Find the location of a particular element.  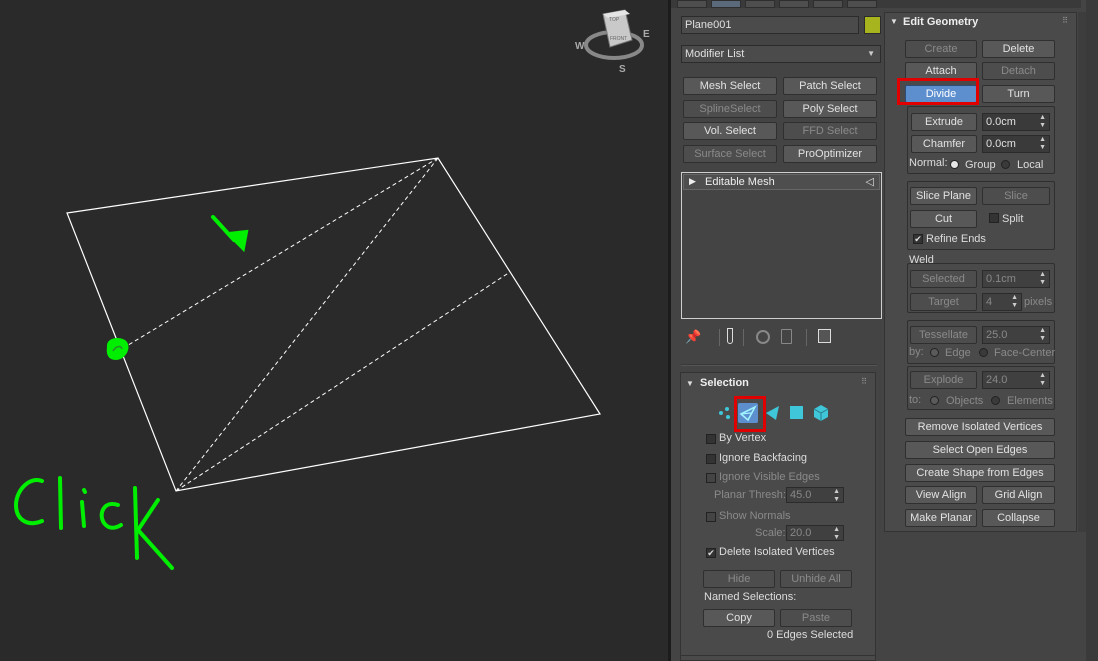

spline-select-button: SplineSelect is located at coordinates (730, 109).